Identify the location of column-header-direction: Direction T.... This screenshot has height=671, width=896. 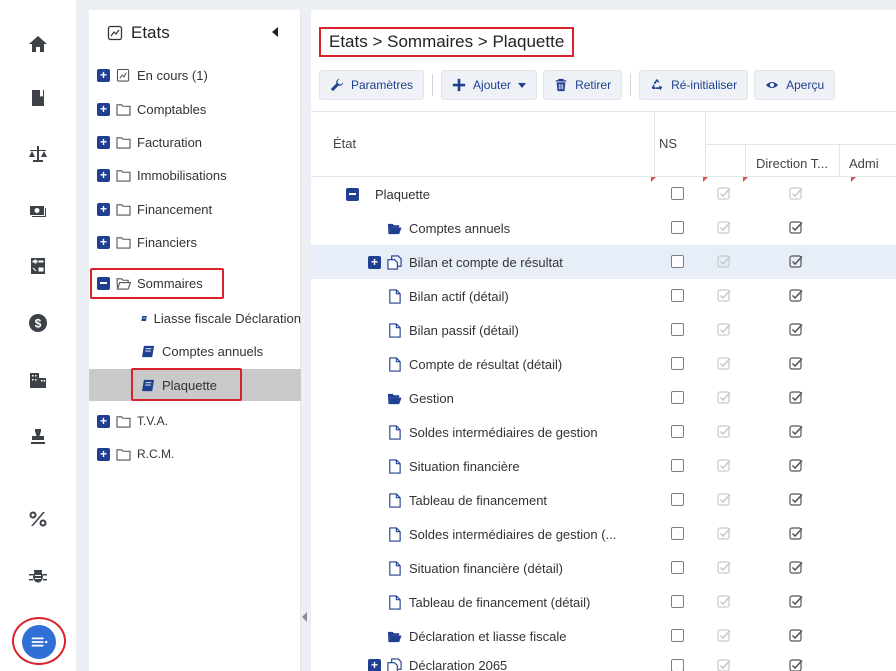
(792, 163).